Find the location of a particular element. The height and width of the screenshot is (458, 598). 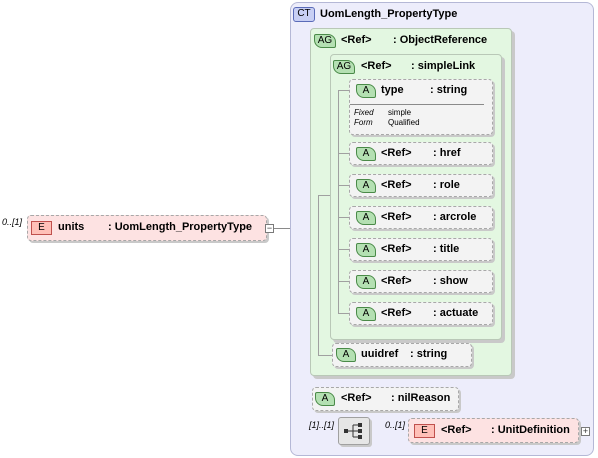

child-element-cardinality: 0..[1] is located at coordinates (395, 425).